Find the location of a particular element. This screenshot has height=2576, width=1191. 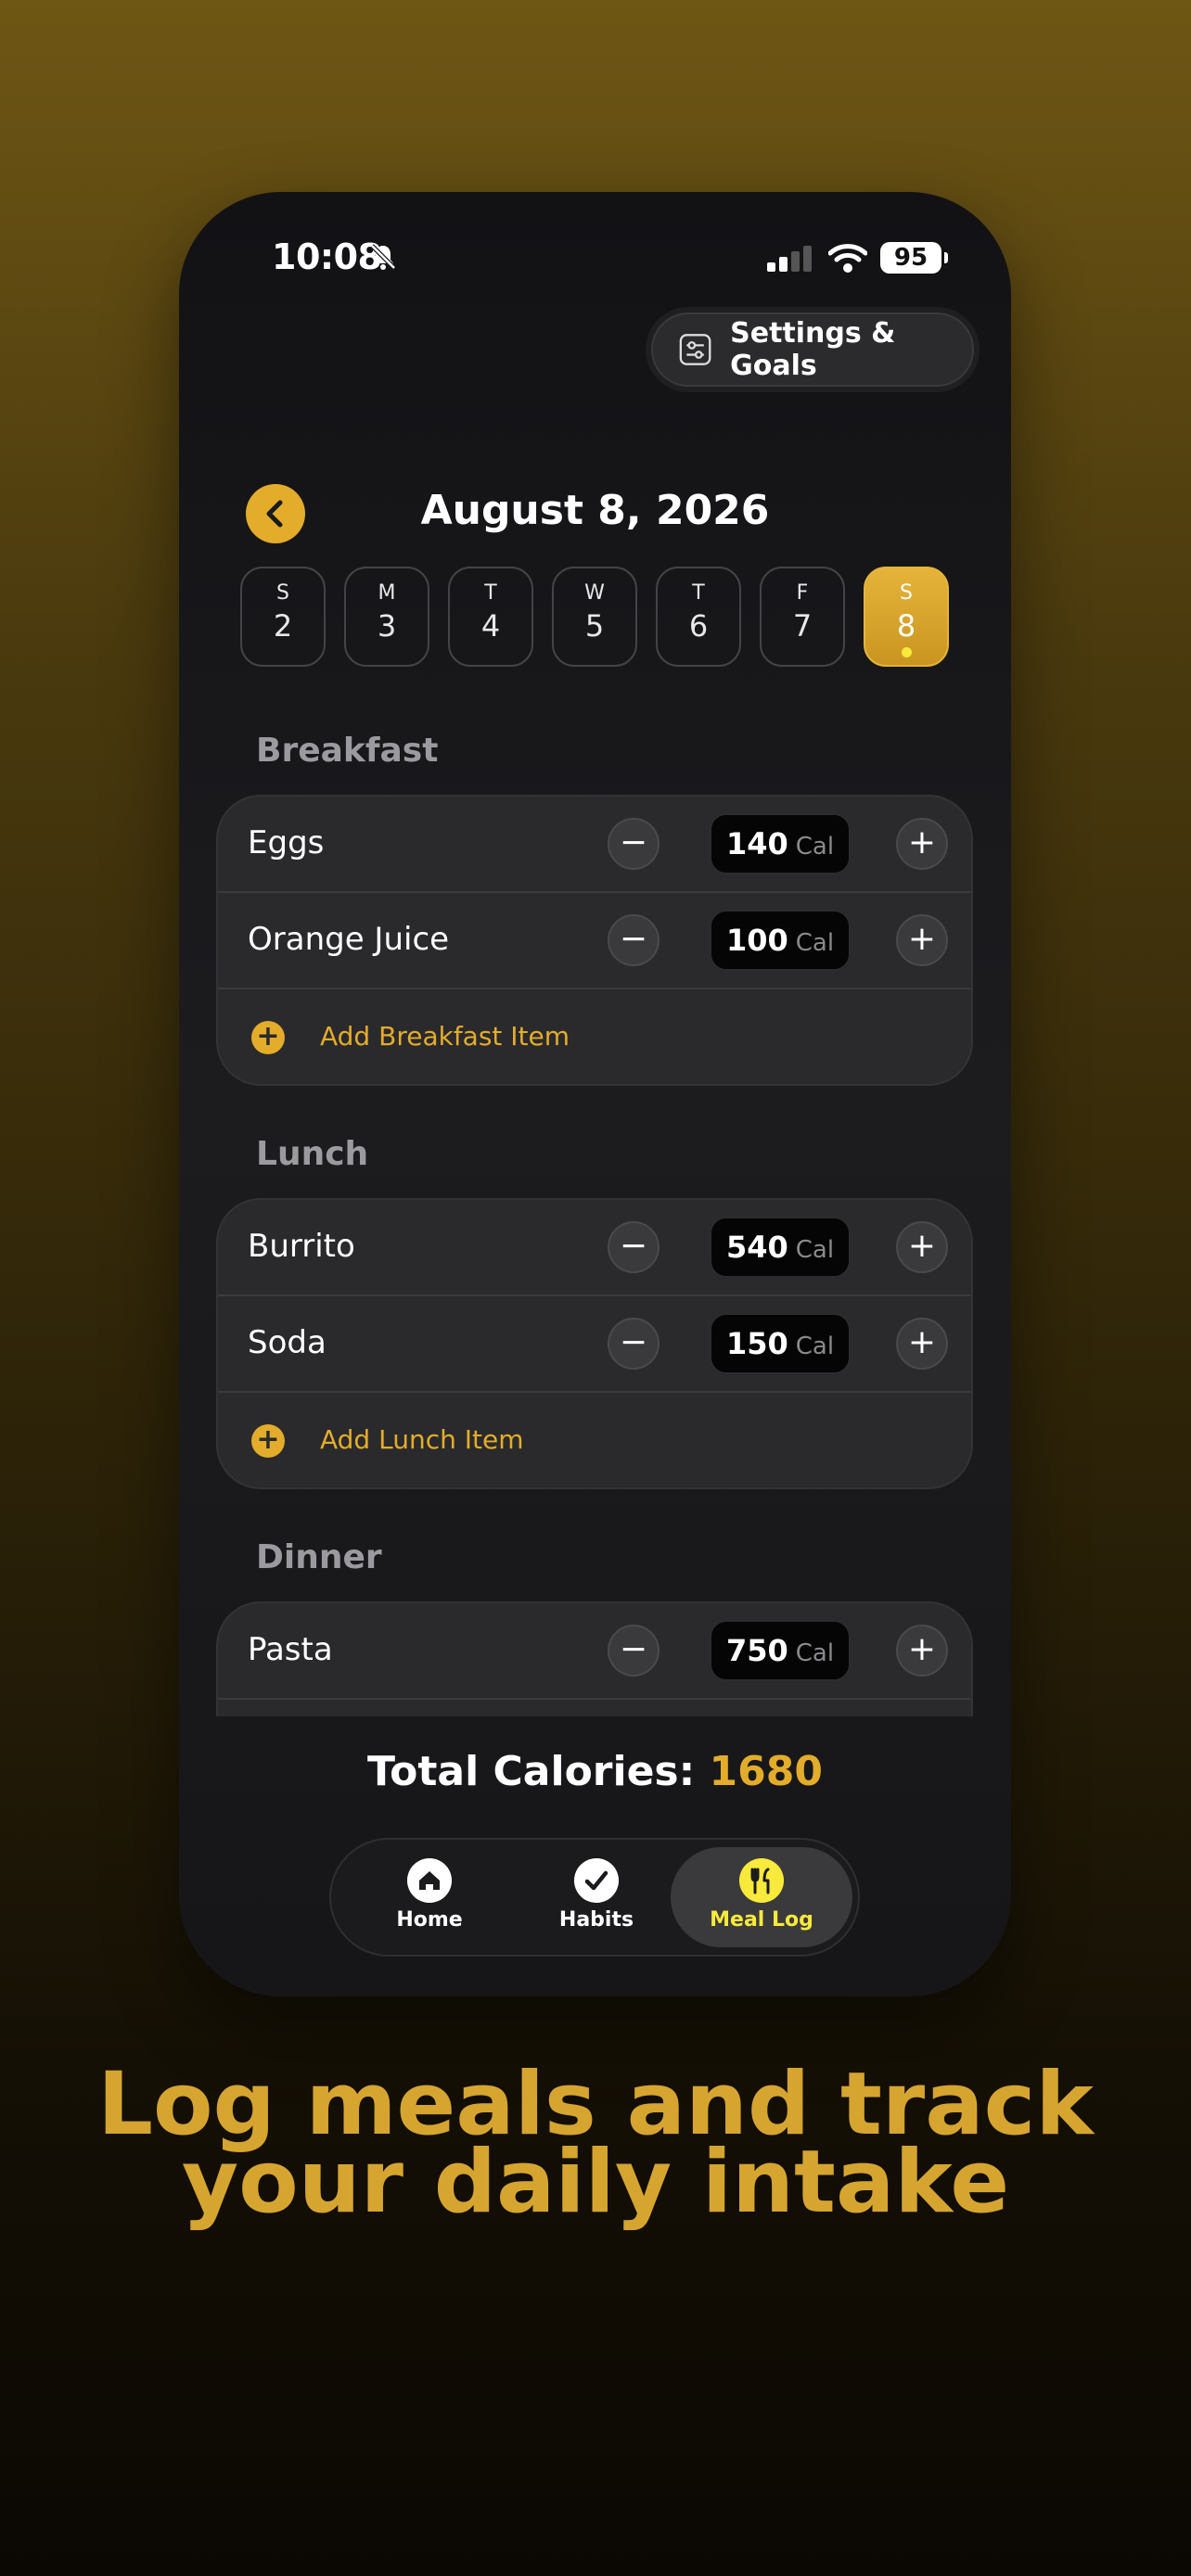

check-icon is located at coordinates (597, 1880).